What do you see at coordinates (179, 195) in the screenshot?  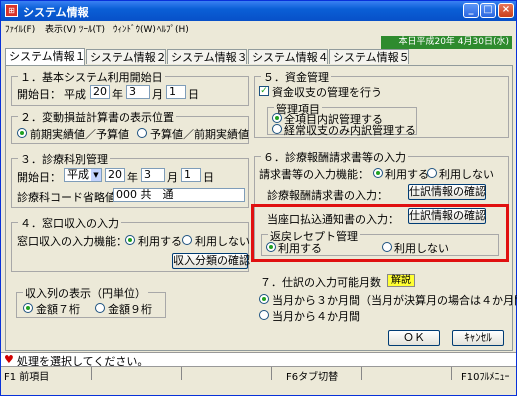 I see `dept-code-input: 000 共 通` at bounding box center [179, 195].